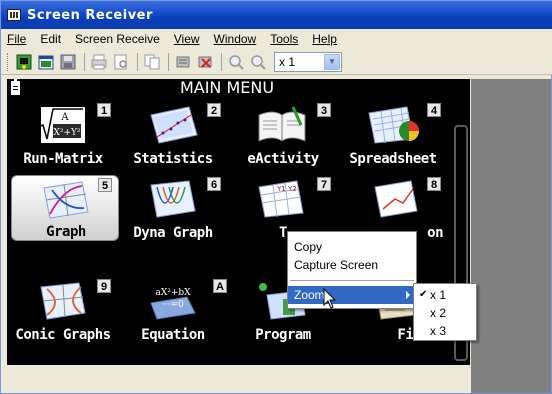 The width and height of the screenshot is (552, 394). I want to click on app-number-badge: 3, so click(324, 110).